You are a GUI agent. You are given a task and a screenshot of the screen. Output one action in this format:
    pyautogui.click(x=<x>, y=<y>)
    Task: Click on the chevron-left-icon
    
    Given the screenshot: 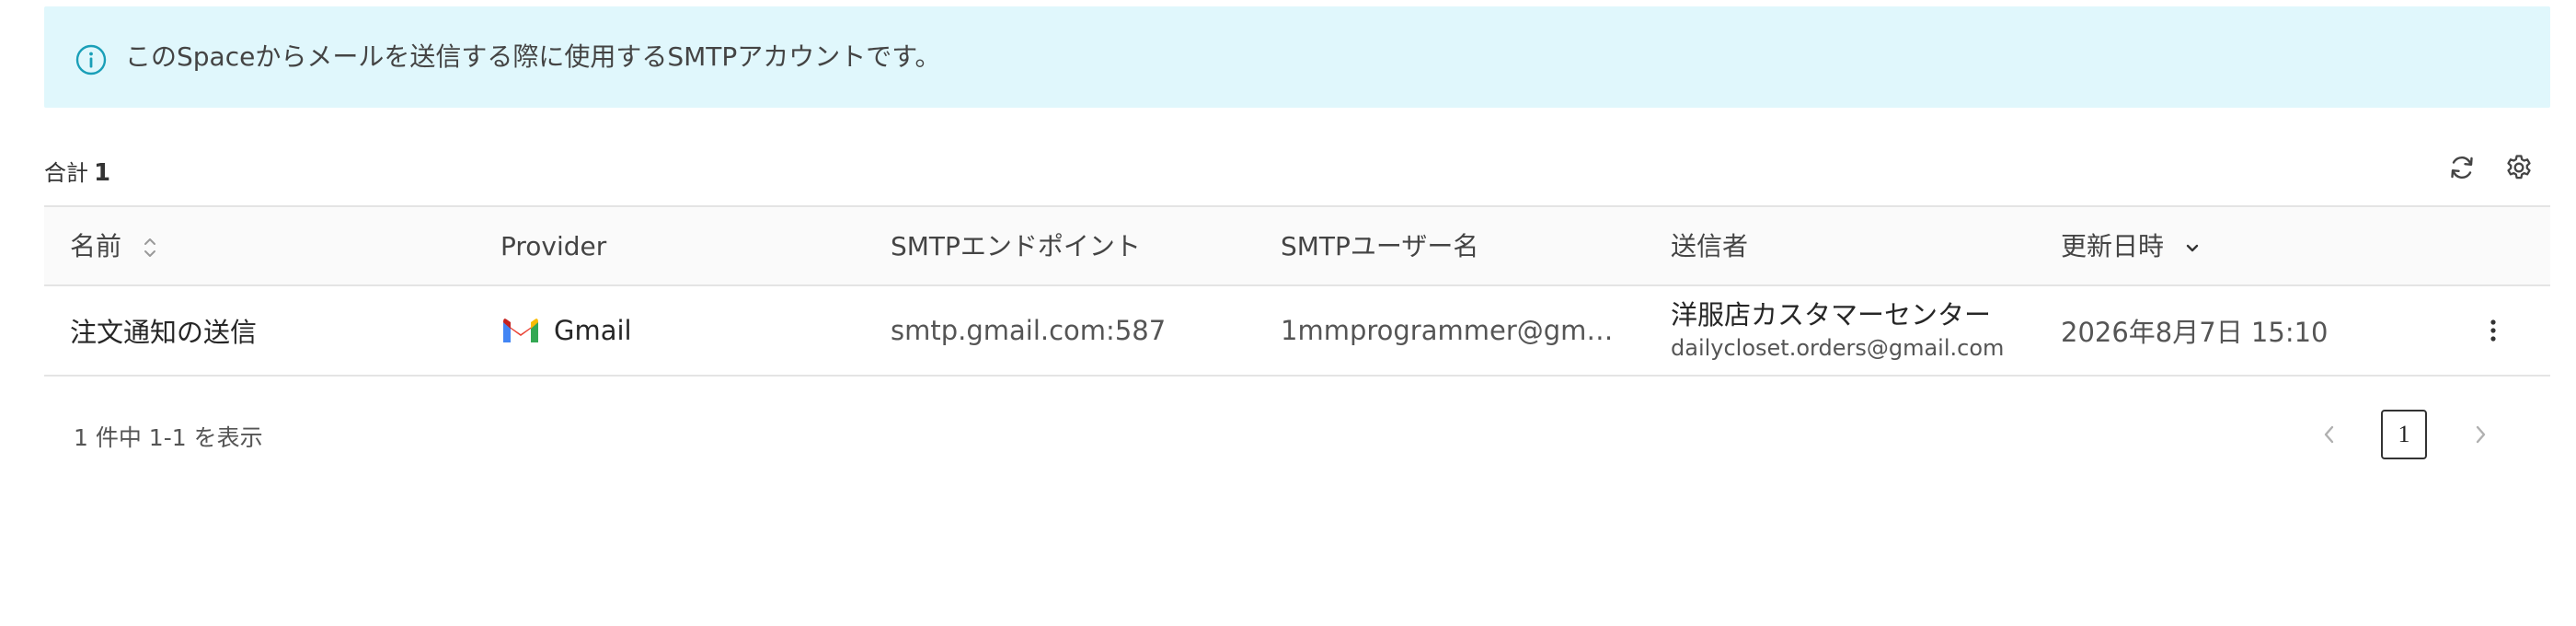 What is the action you would take?
    pyautogui.click(x=2329, y=434)
    